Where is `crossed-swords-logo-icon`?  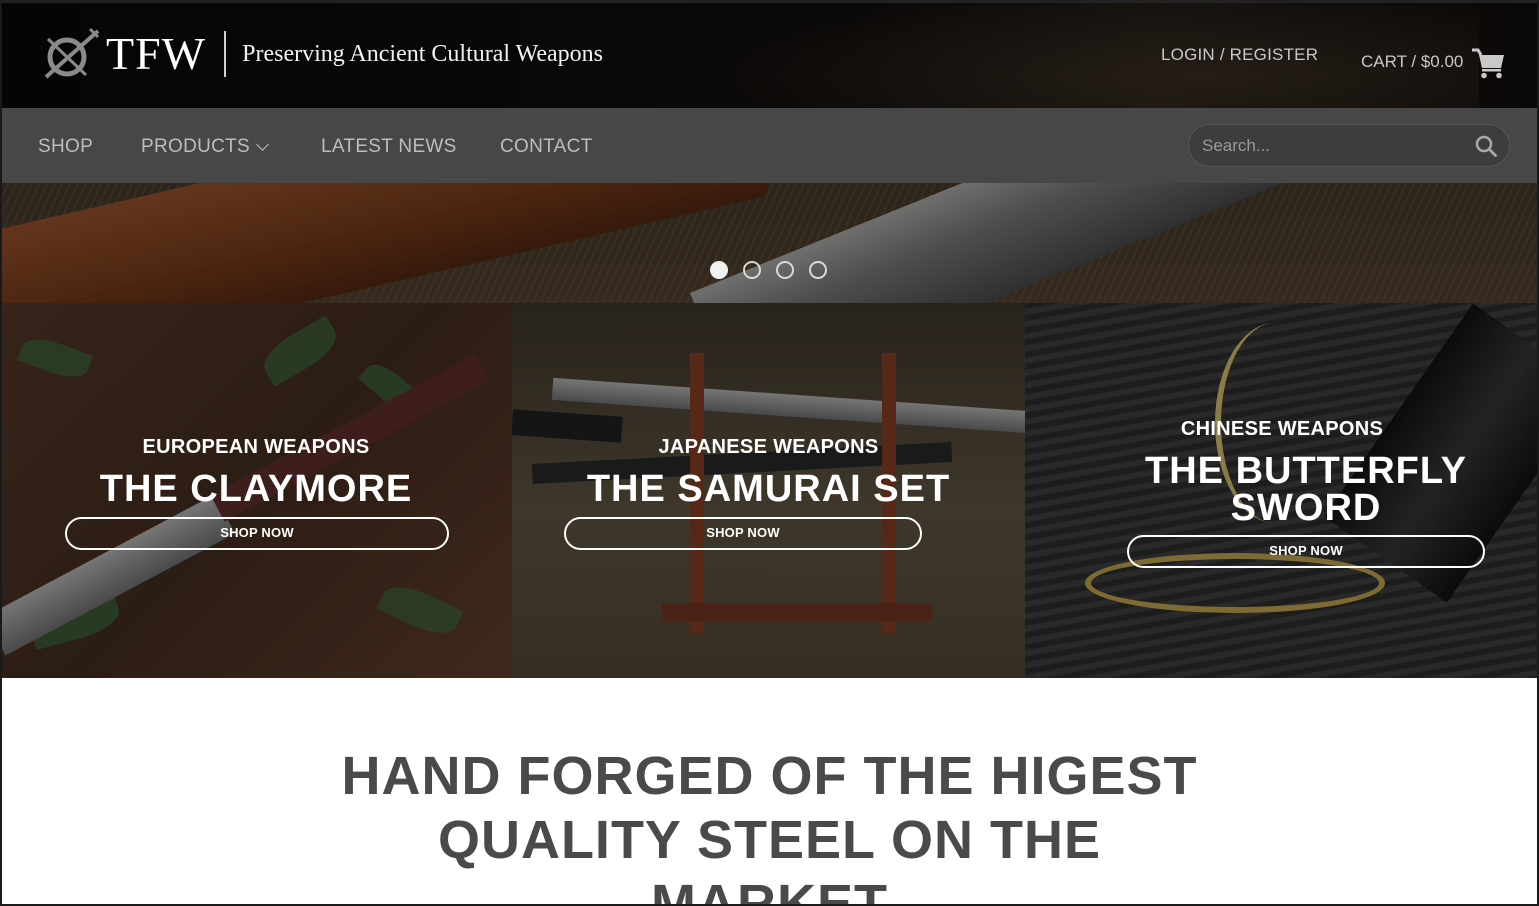
crossed-swords-logo-icon is located at coordinates (72, 53).